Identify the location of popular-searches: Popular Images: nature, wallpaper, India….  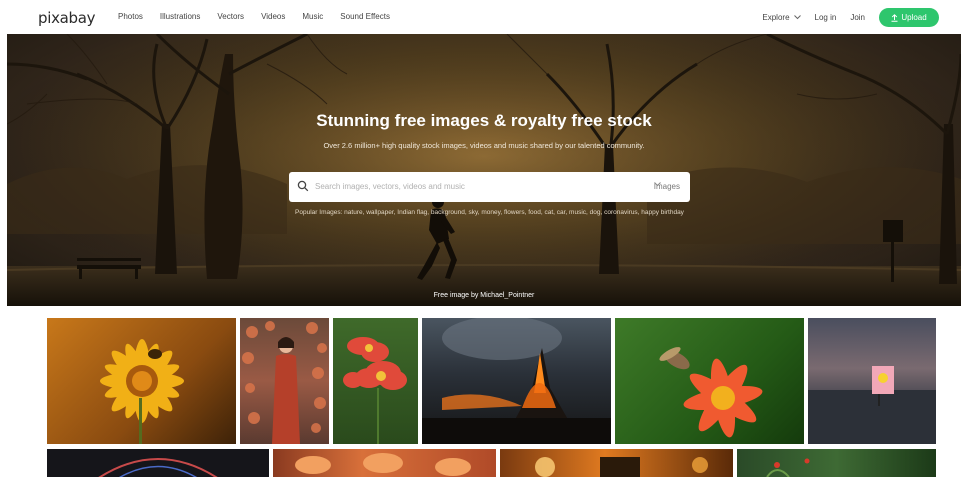
(489, 212).